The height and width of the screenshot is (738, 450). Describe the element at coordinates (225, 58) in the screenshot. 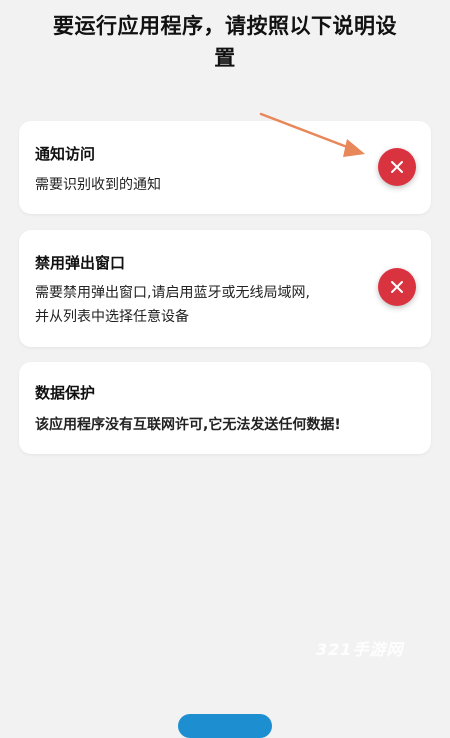

I see `page-title-line-2: 置` at that location.